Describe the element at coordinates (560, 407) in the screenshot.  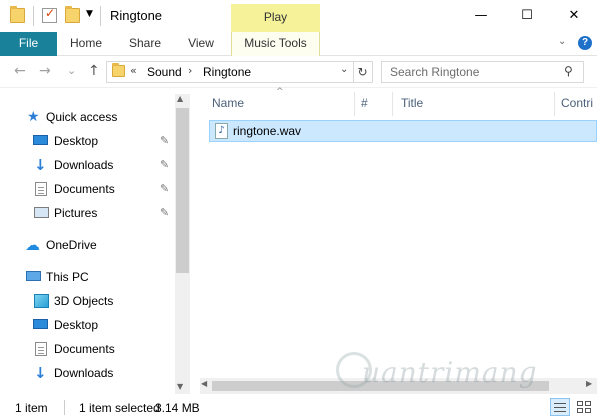
I see `details-view-button` at that location.